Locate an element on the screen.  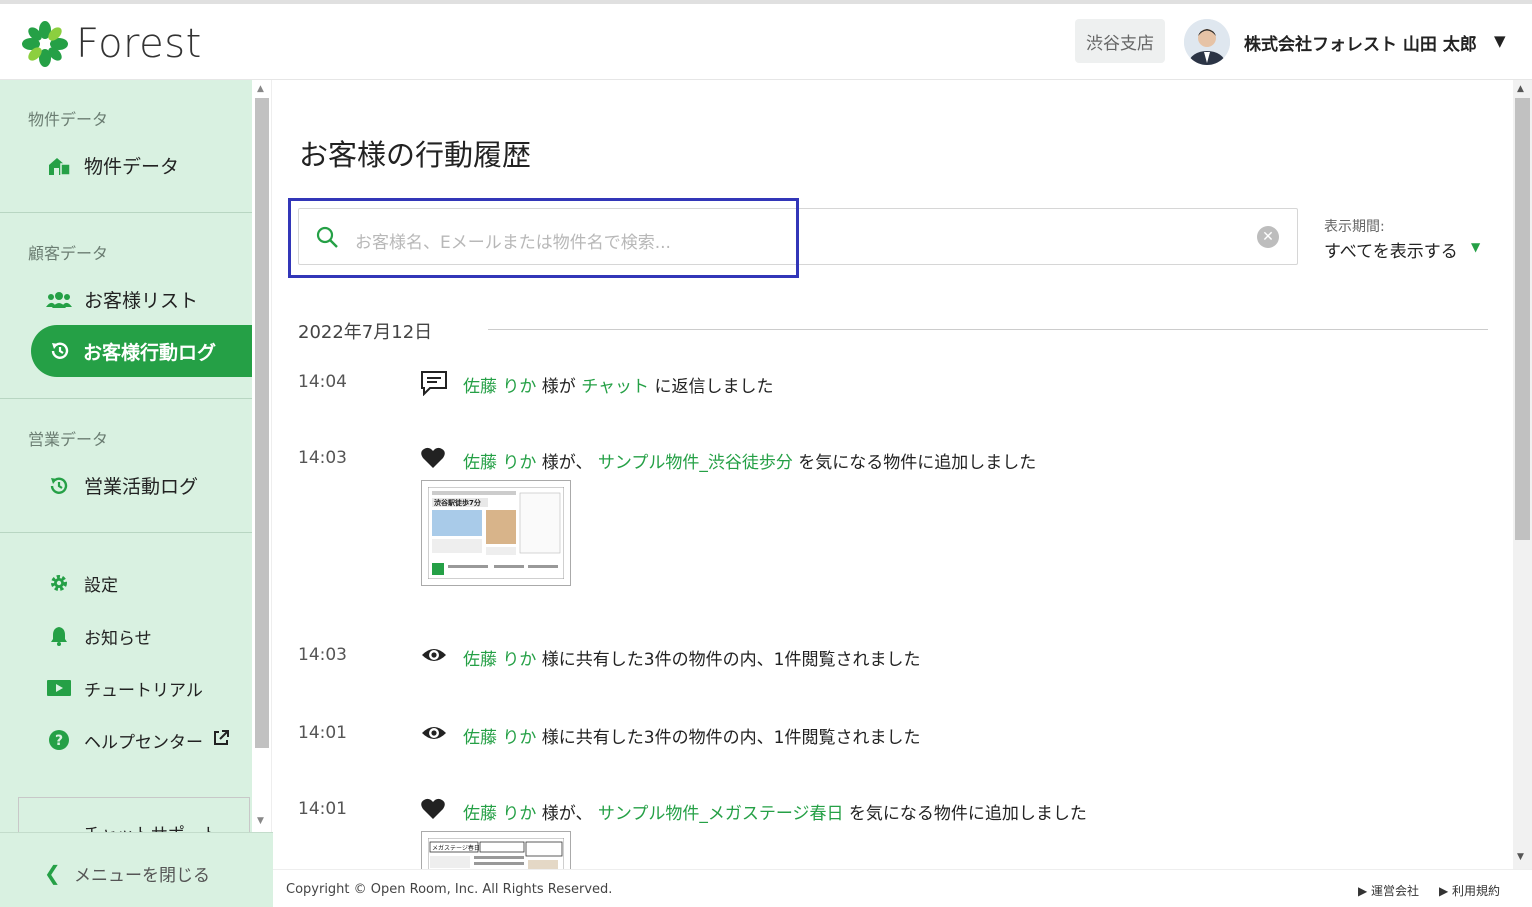
sidebar-item-tutorial: チュートリアル is located at coordinates (124, 688).